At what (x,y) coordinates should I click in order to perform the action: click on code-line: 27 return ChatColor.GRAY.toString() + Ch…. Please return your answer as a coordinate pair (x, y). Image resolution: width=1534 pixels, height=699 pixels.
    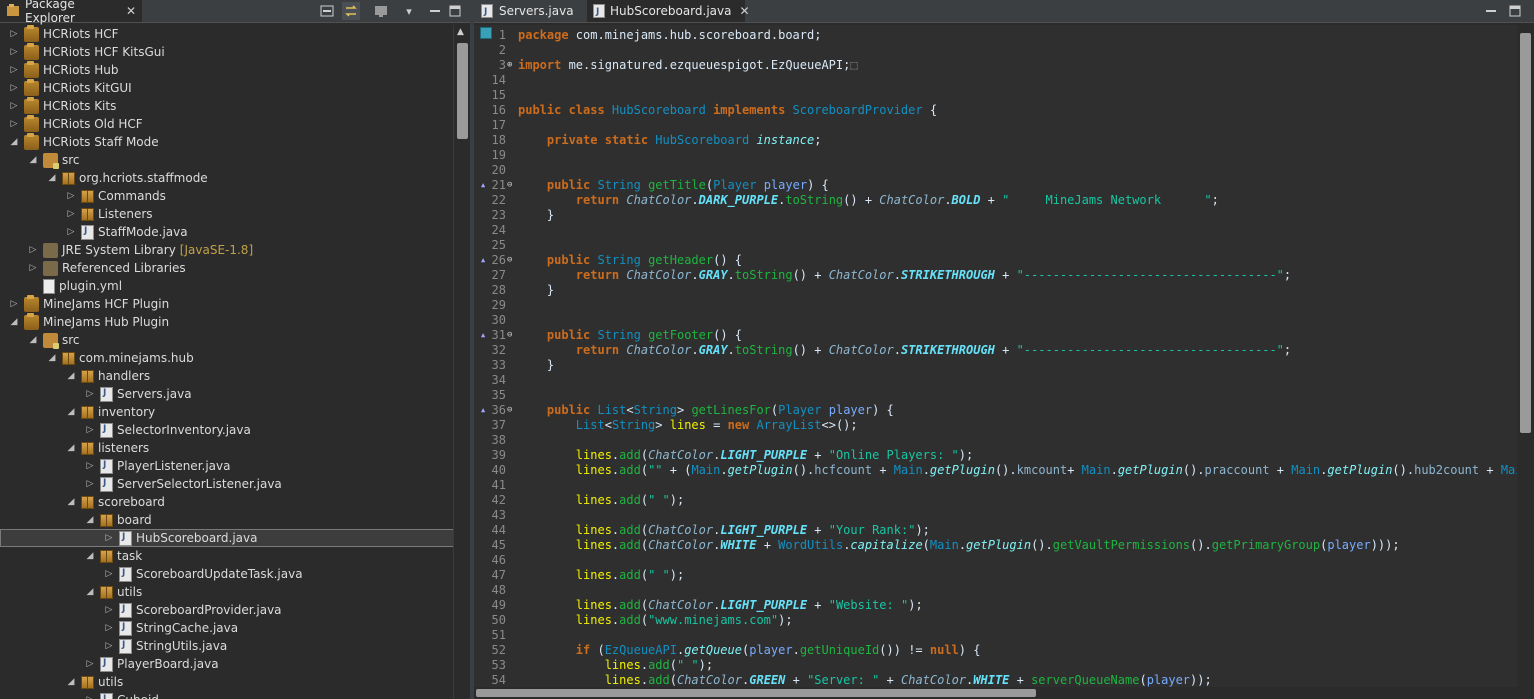
    Looking at the image, I should click on (995, 275).